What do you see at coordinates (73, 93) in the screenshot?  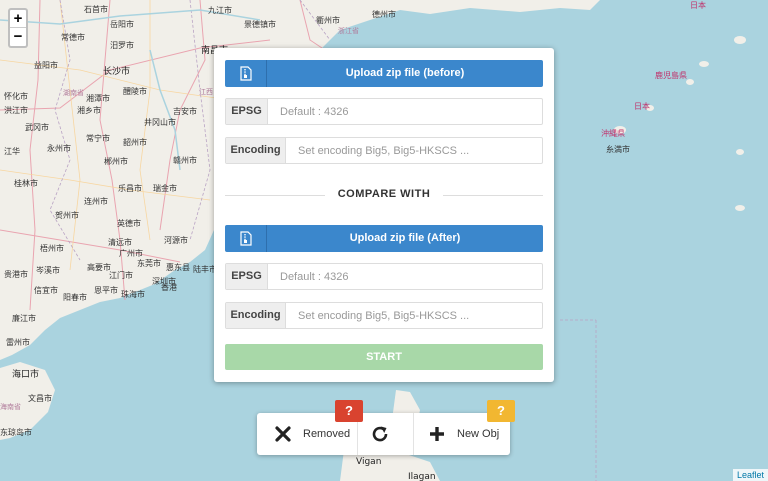 I see `map-place-label: 湖南省` at bounding box center [73, 93].